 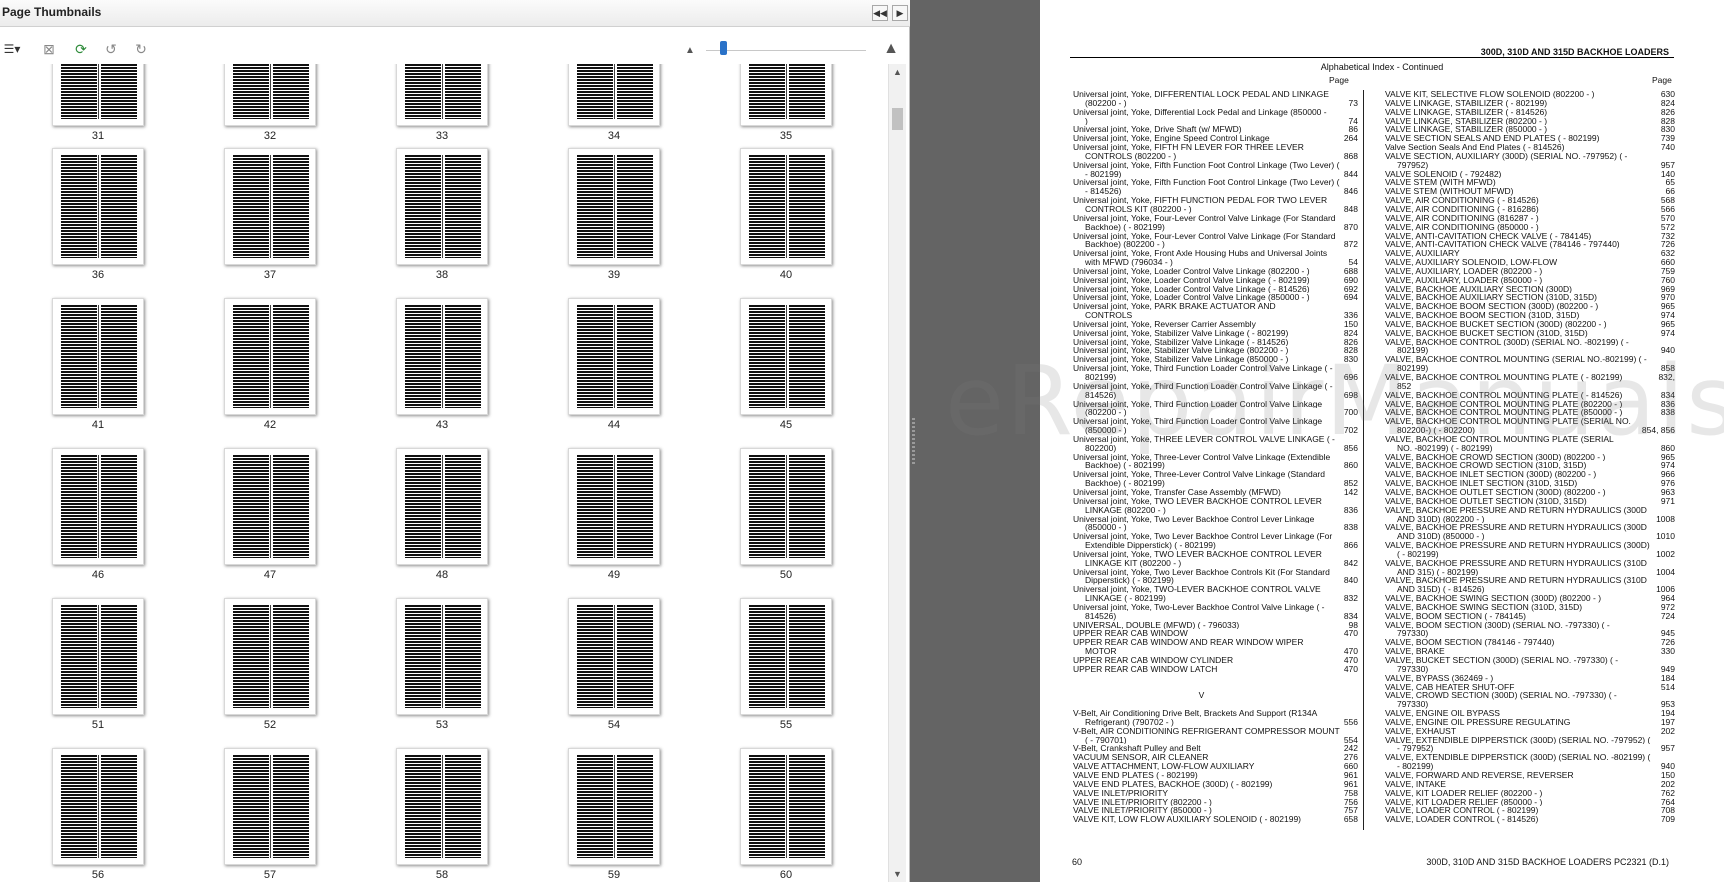 I want to click on index-entry: VALVE, CAB HEATER SHUT-OFF 514, so click(x=1530, y=687).